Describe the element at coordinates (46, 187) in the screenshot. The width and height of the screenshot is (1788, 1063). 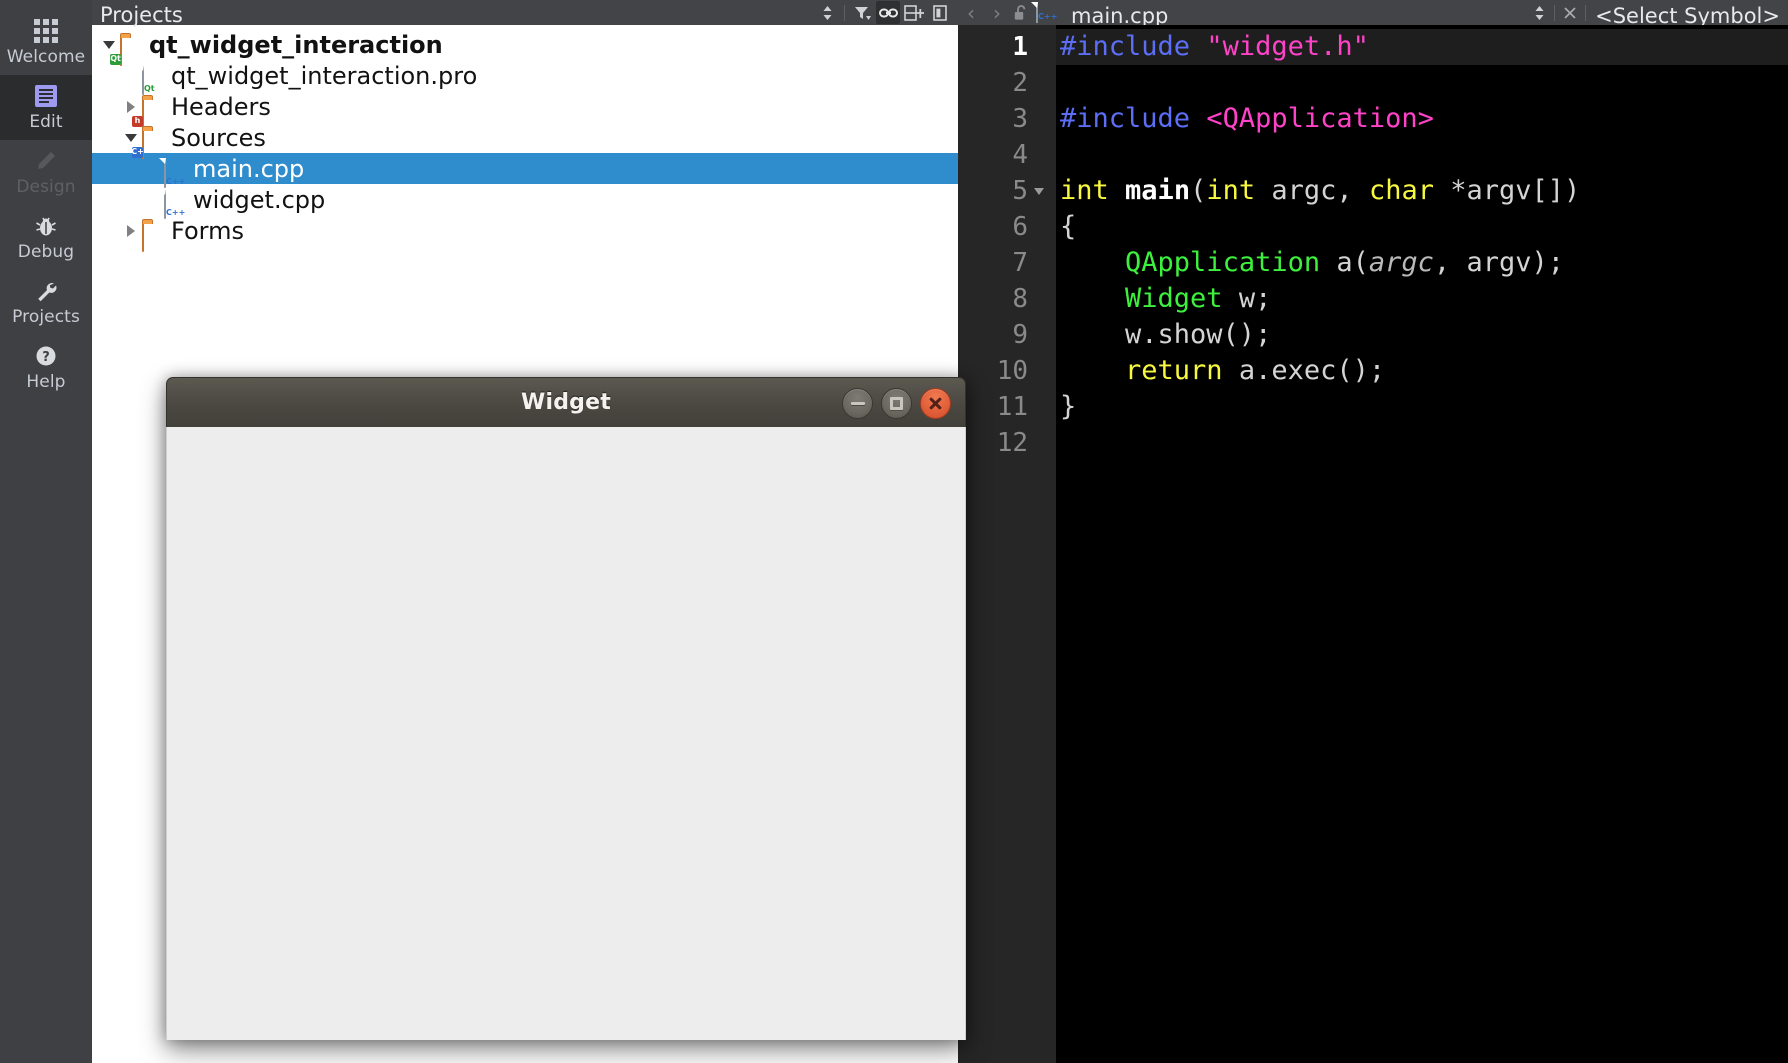
I see `mode-item-label: Design` at that location.